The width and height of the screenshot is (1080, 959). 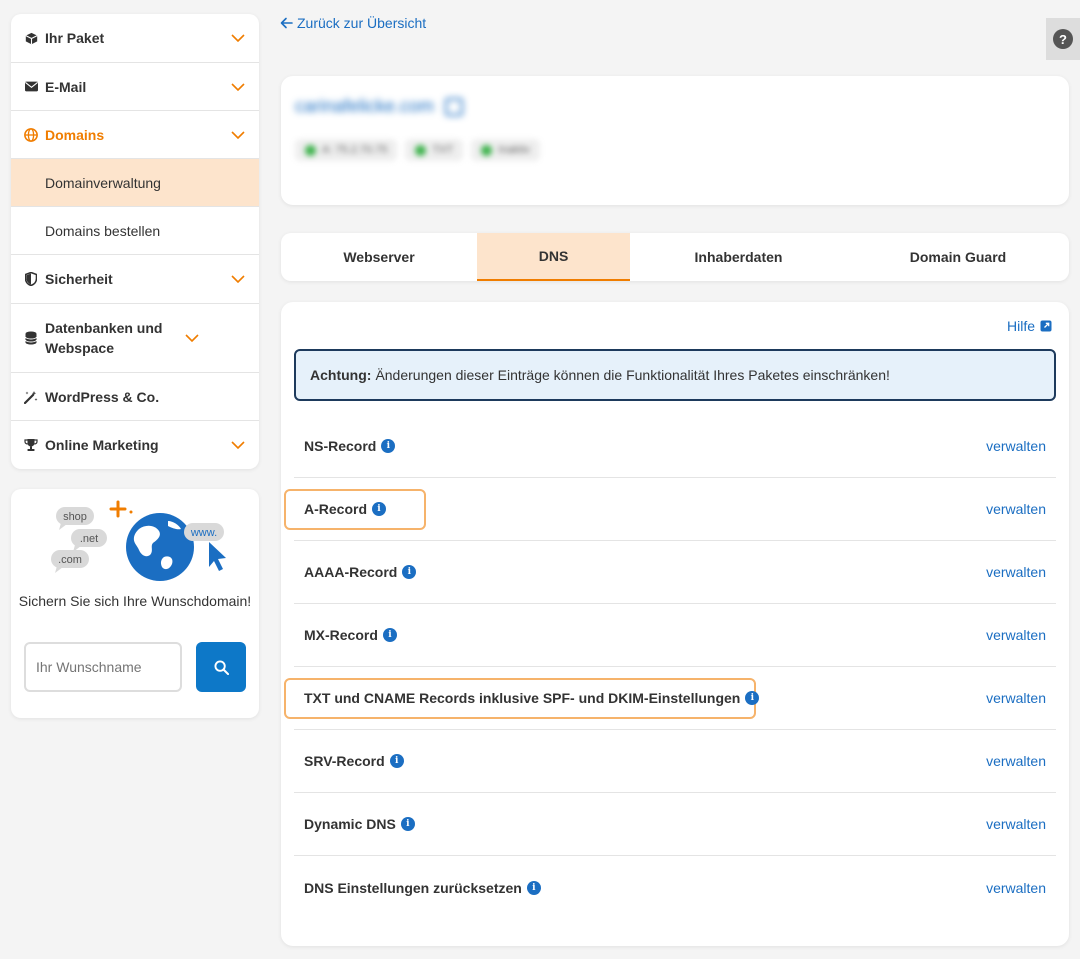 I want to click on record-name: Dynamic DNS i, so click(x=359, y=824).